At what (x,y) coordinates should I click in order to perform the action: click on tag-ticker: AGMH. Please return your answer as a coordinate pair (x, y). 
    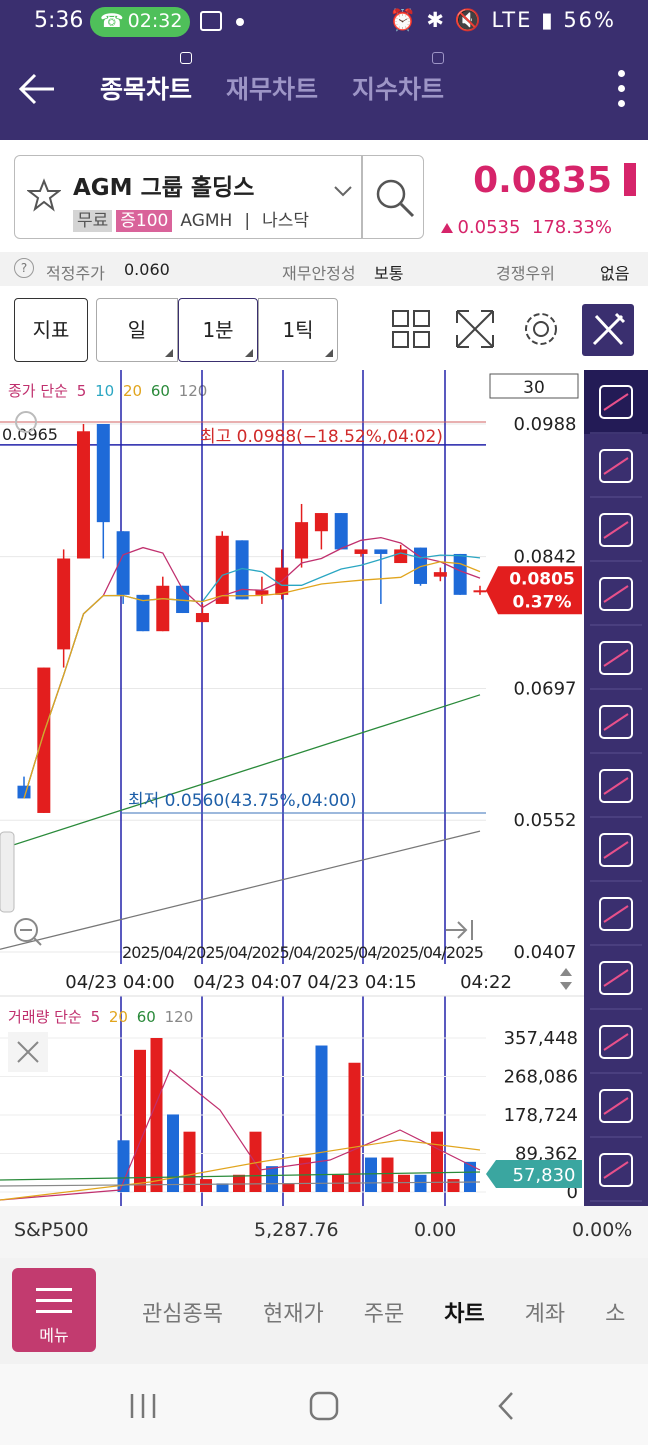
    Looking at the image, I should click on (206, 221).